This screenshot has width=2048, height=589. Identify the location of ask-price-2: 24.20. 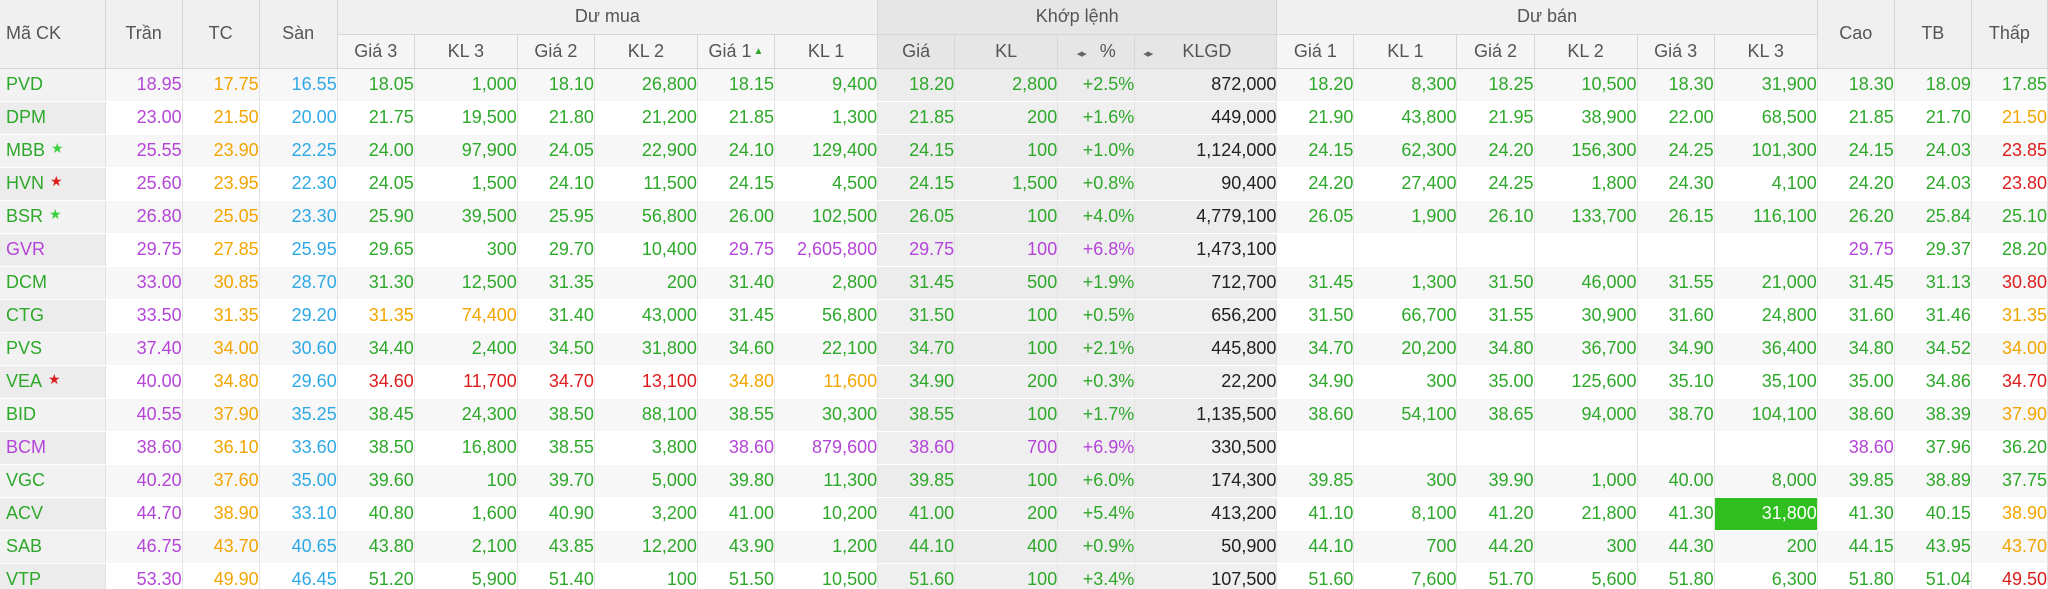
(1495, 151).